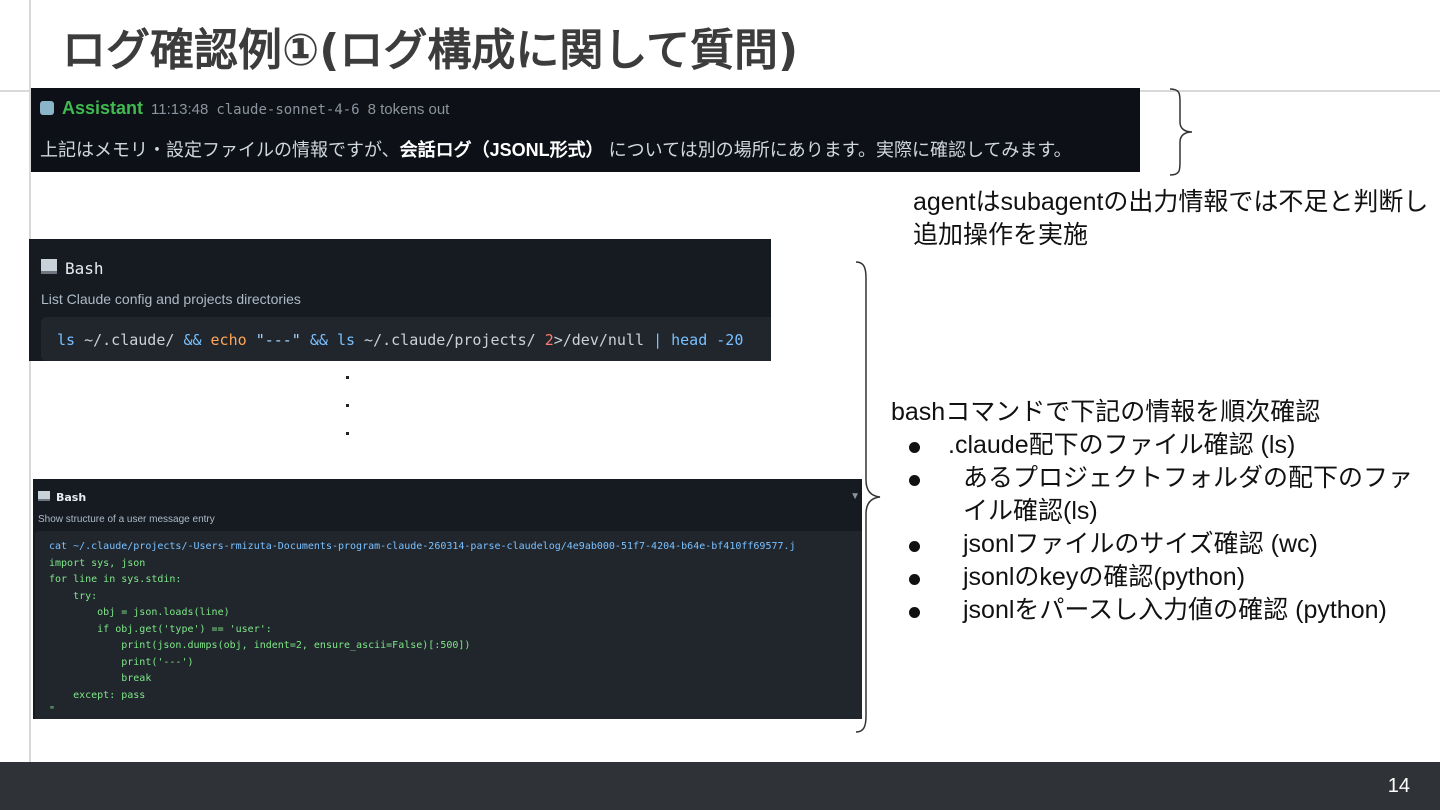 Image resolution: width=1440 pixels, height=810 pixels. I want to click on cmd-token: >/dev/null, so click(603, 340).